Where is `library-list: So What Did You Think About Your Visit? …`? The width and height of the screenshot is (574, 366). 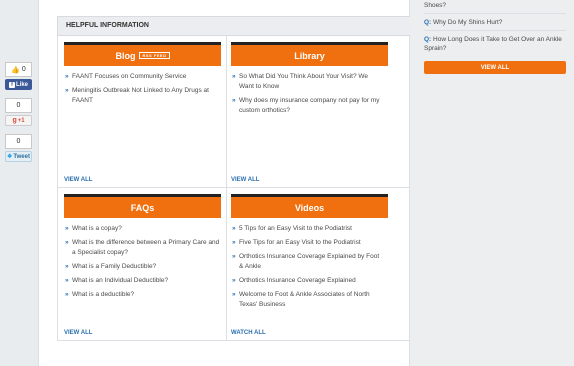 library-list: So What Did You Think About Your Visit? … is located at coordinates (306, 96).